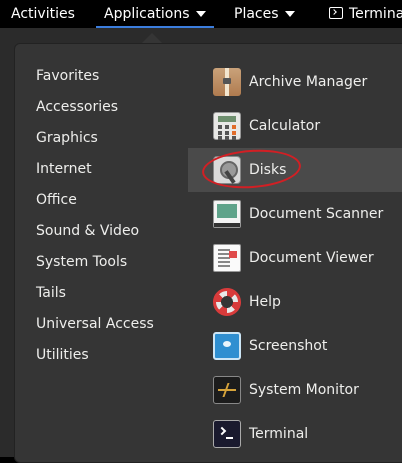 This screenshot has height=463, width=402. Describe the element at coordinates (268, 170) in the screenshot. I see `app-label: Disks` at that location.